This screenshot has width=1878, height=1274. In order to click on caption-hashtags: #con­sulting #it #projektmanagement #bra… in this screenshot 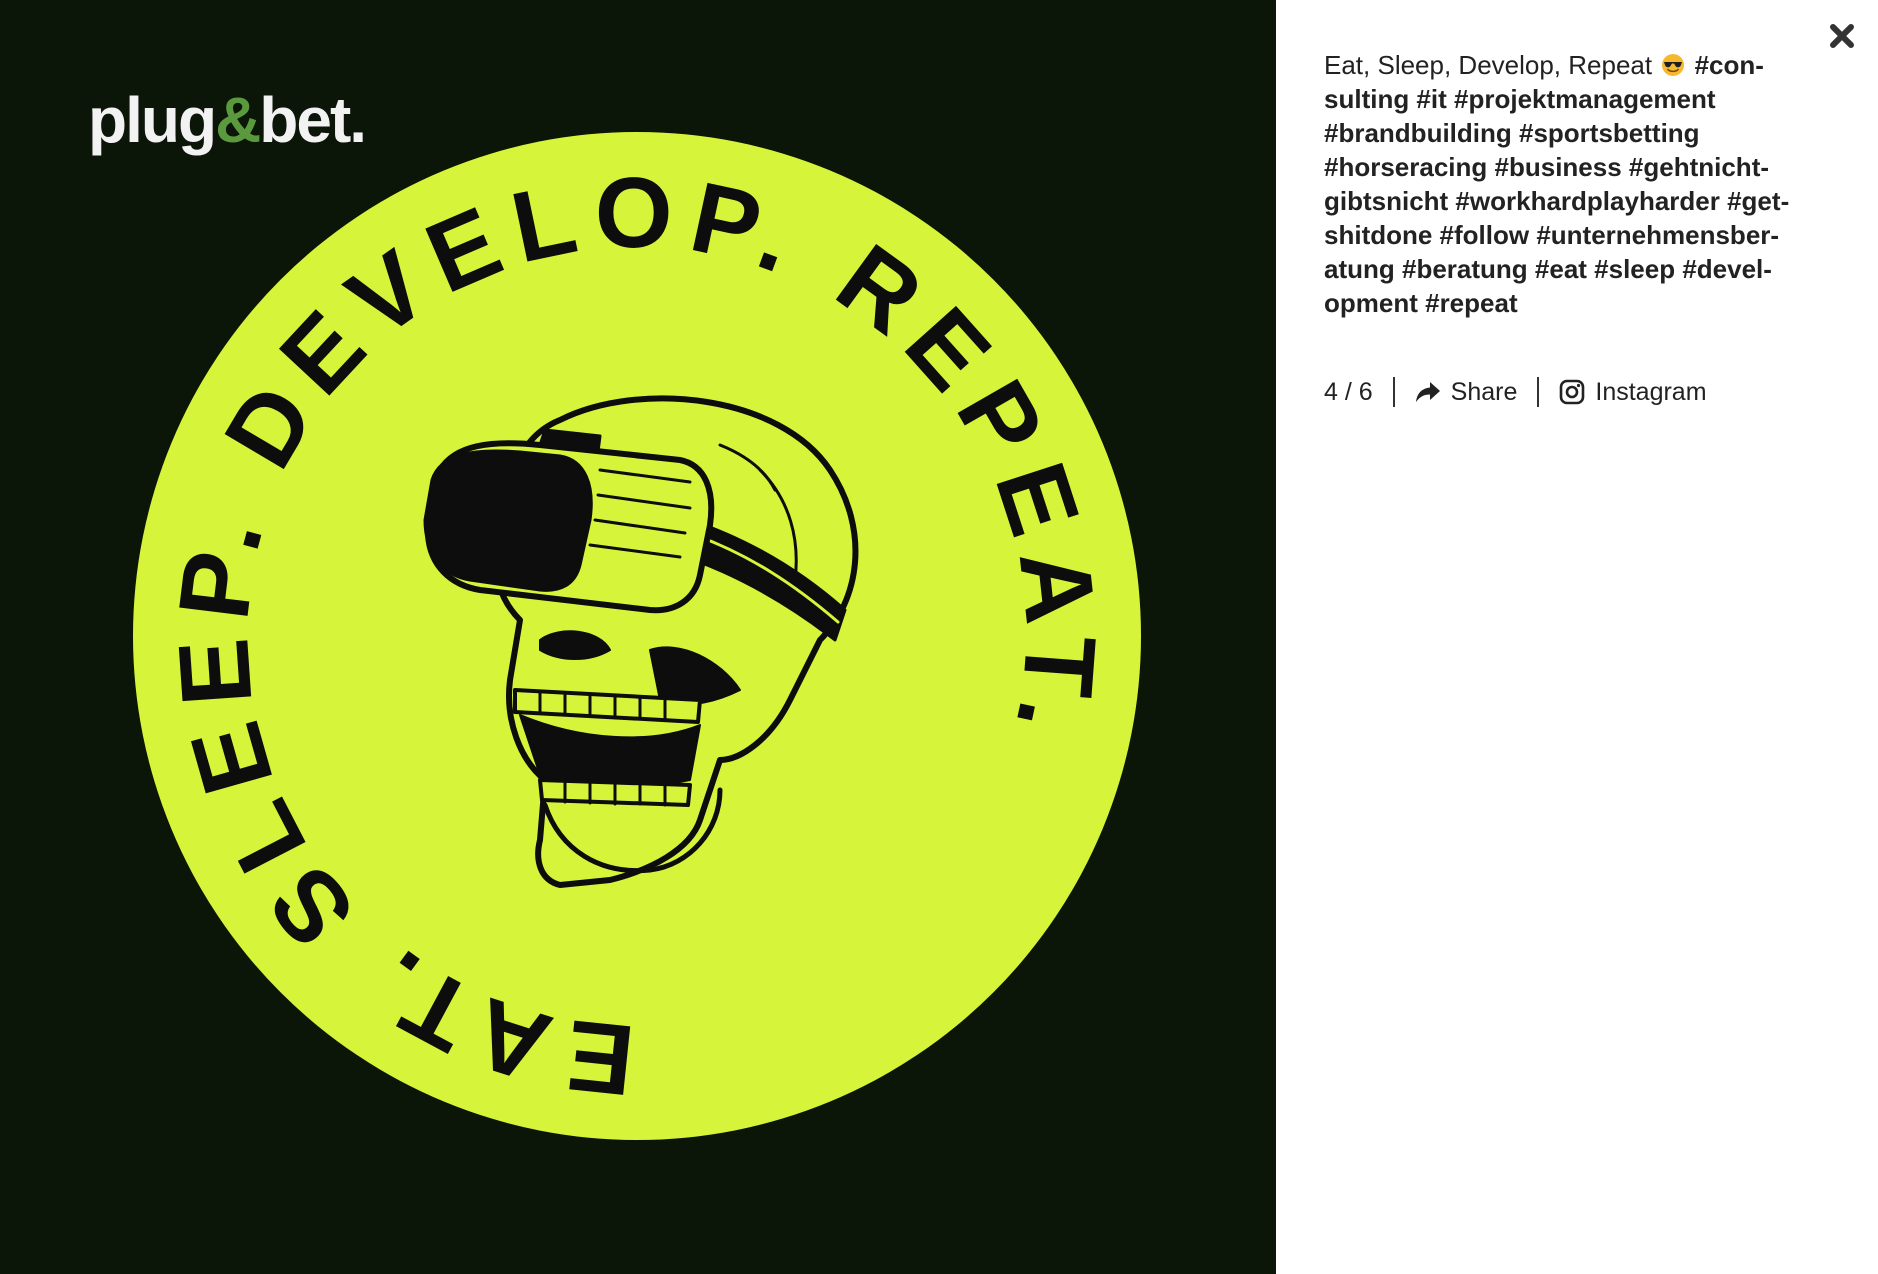, I will do `click(1557, 184)`.